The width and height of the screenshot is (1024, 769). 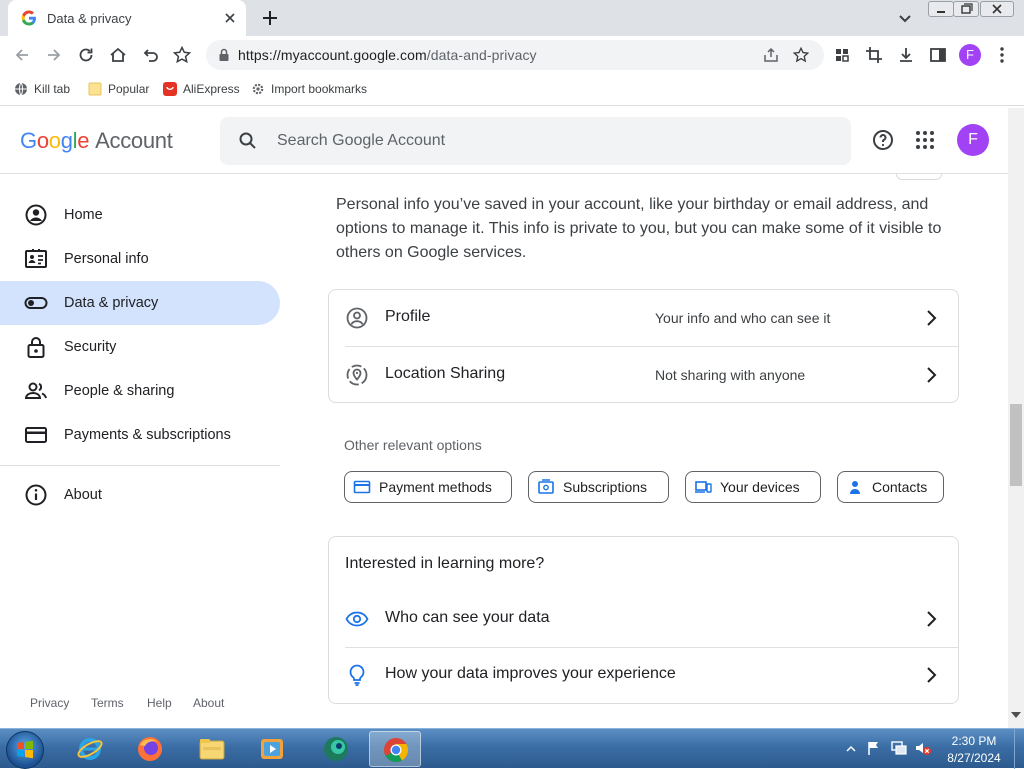 What do you see at coordinates (512, 18) in the screenshot?
I see `tab-strip: Data & privacy` at bounding box center [512, 18].